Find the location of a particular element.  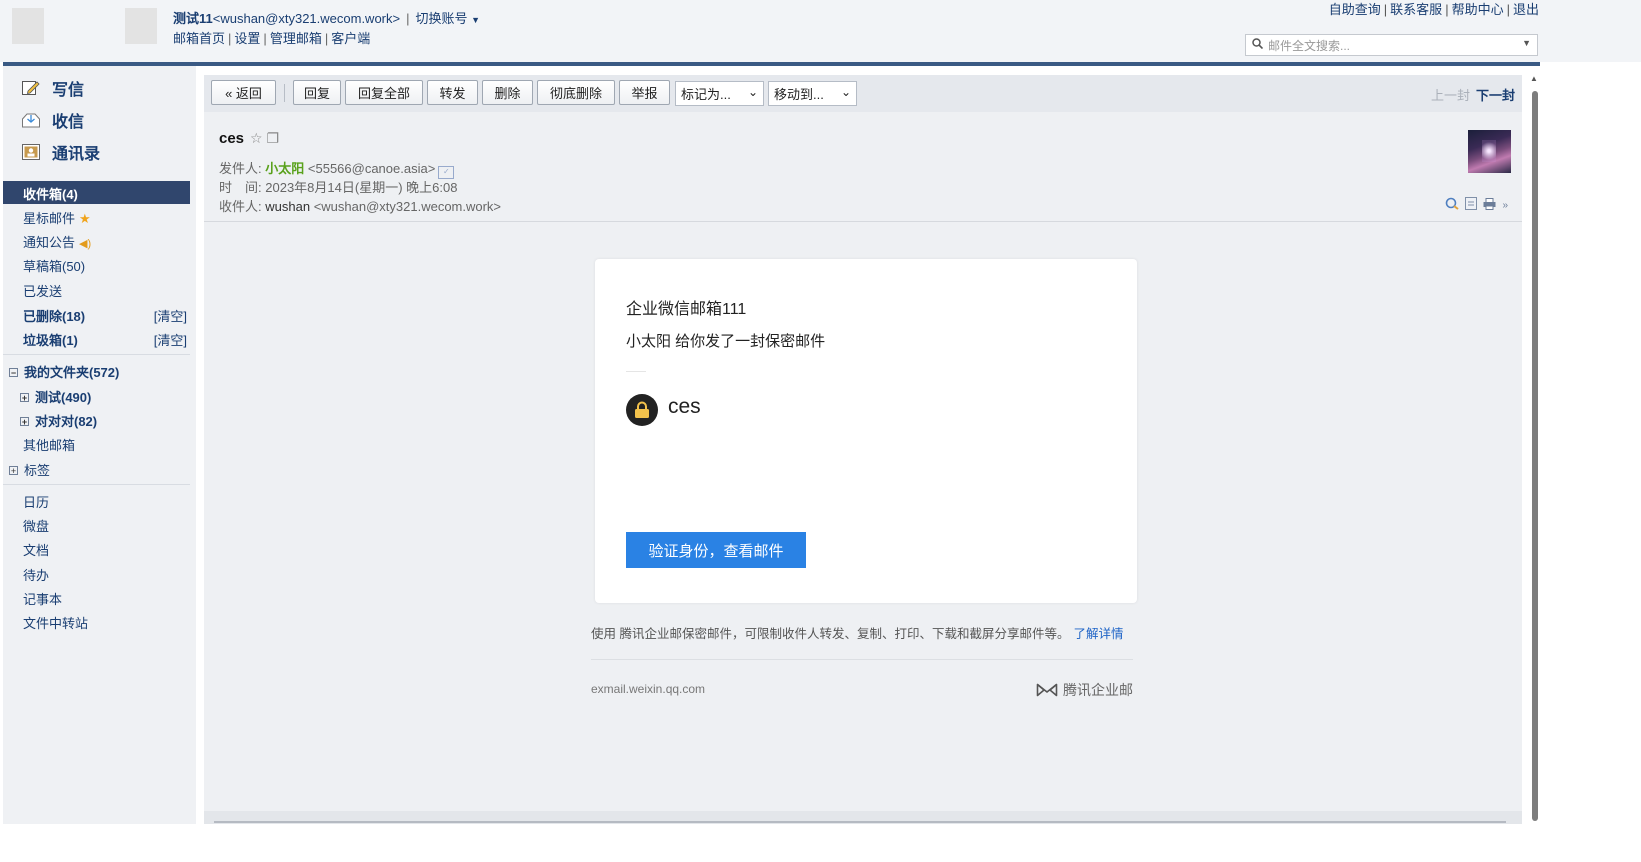

card-divider is located at coordinates (636, 371).